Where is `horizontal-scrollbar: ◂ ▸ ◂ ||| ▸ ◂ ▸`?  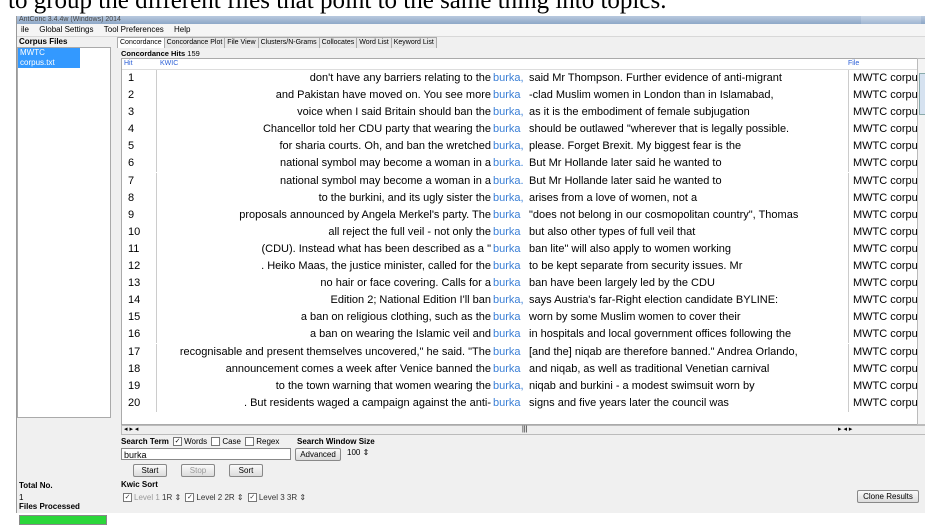
horizontal-scrollbar: ◂ ▸ ◂ ||| ▸ ◂ ▸ is located at coordinates (523, 430).